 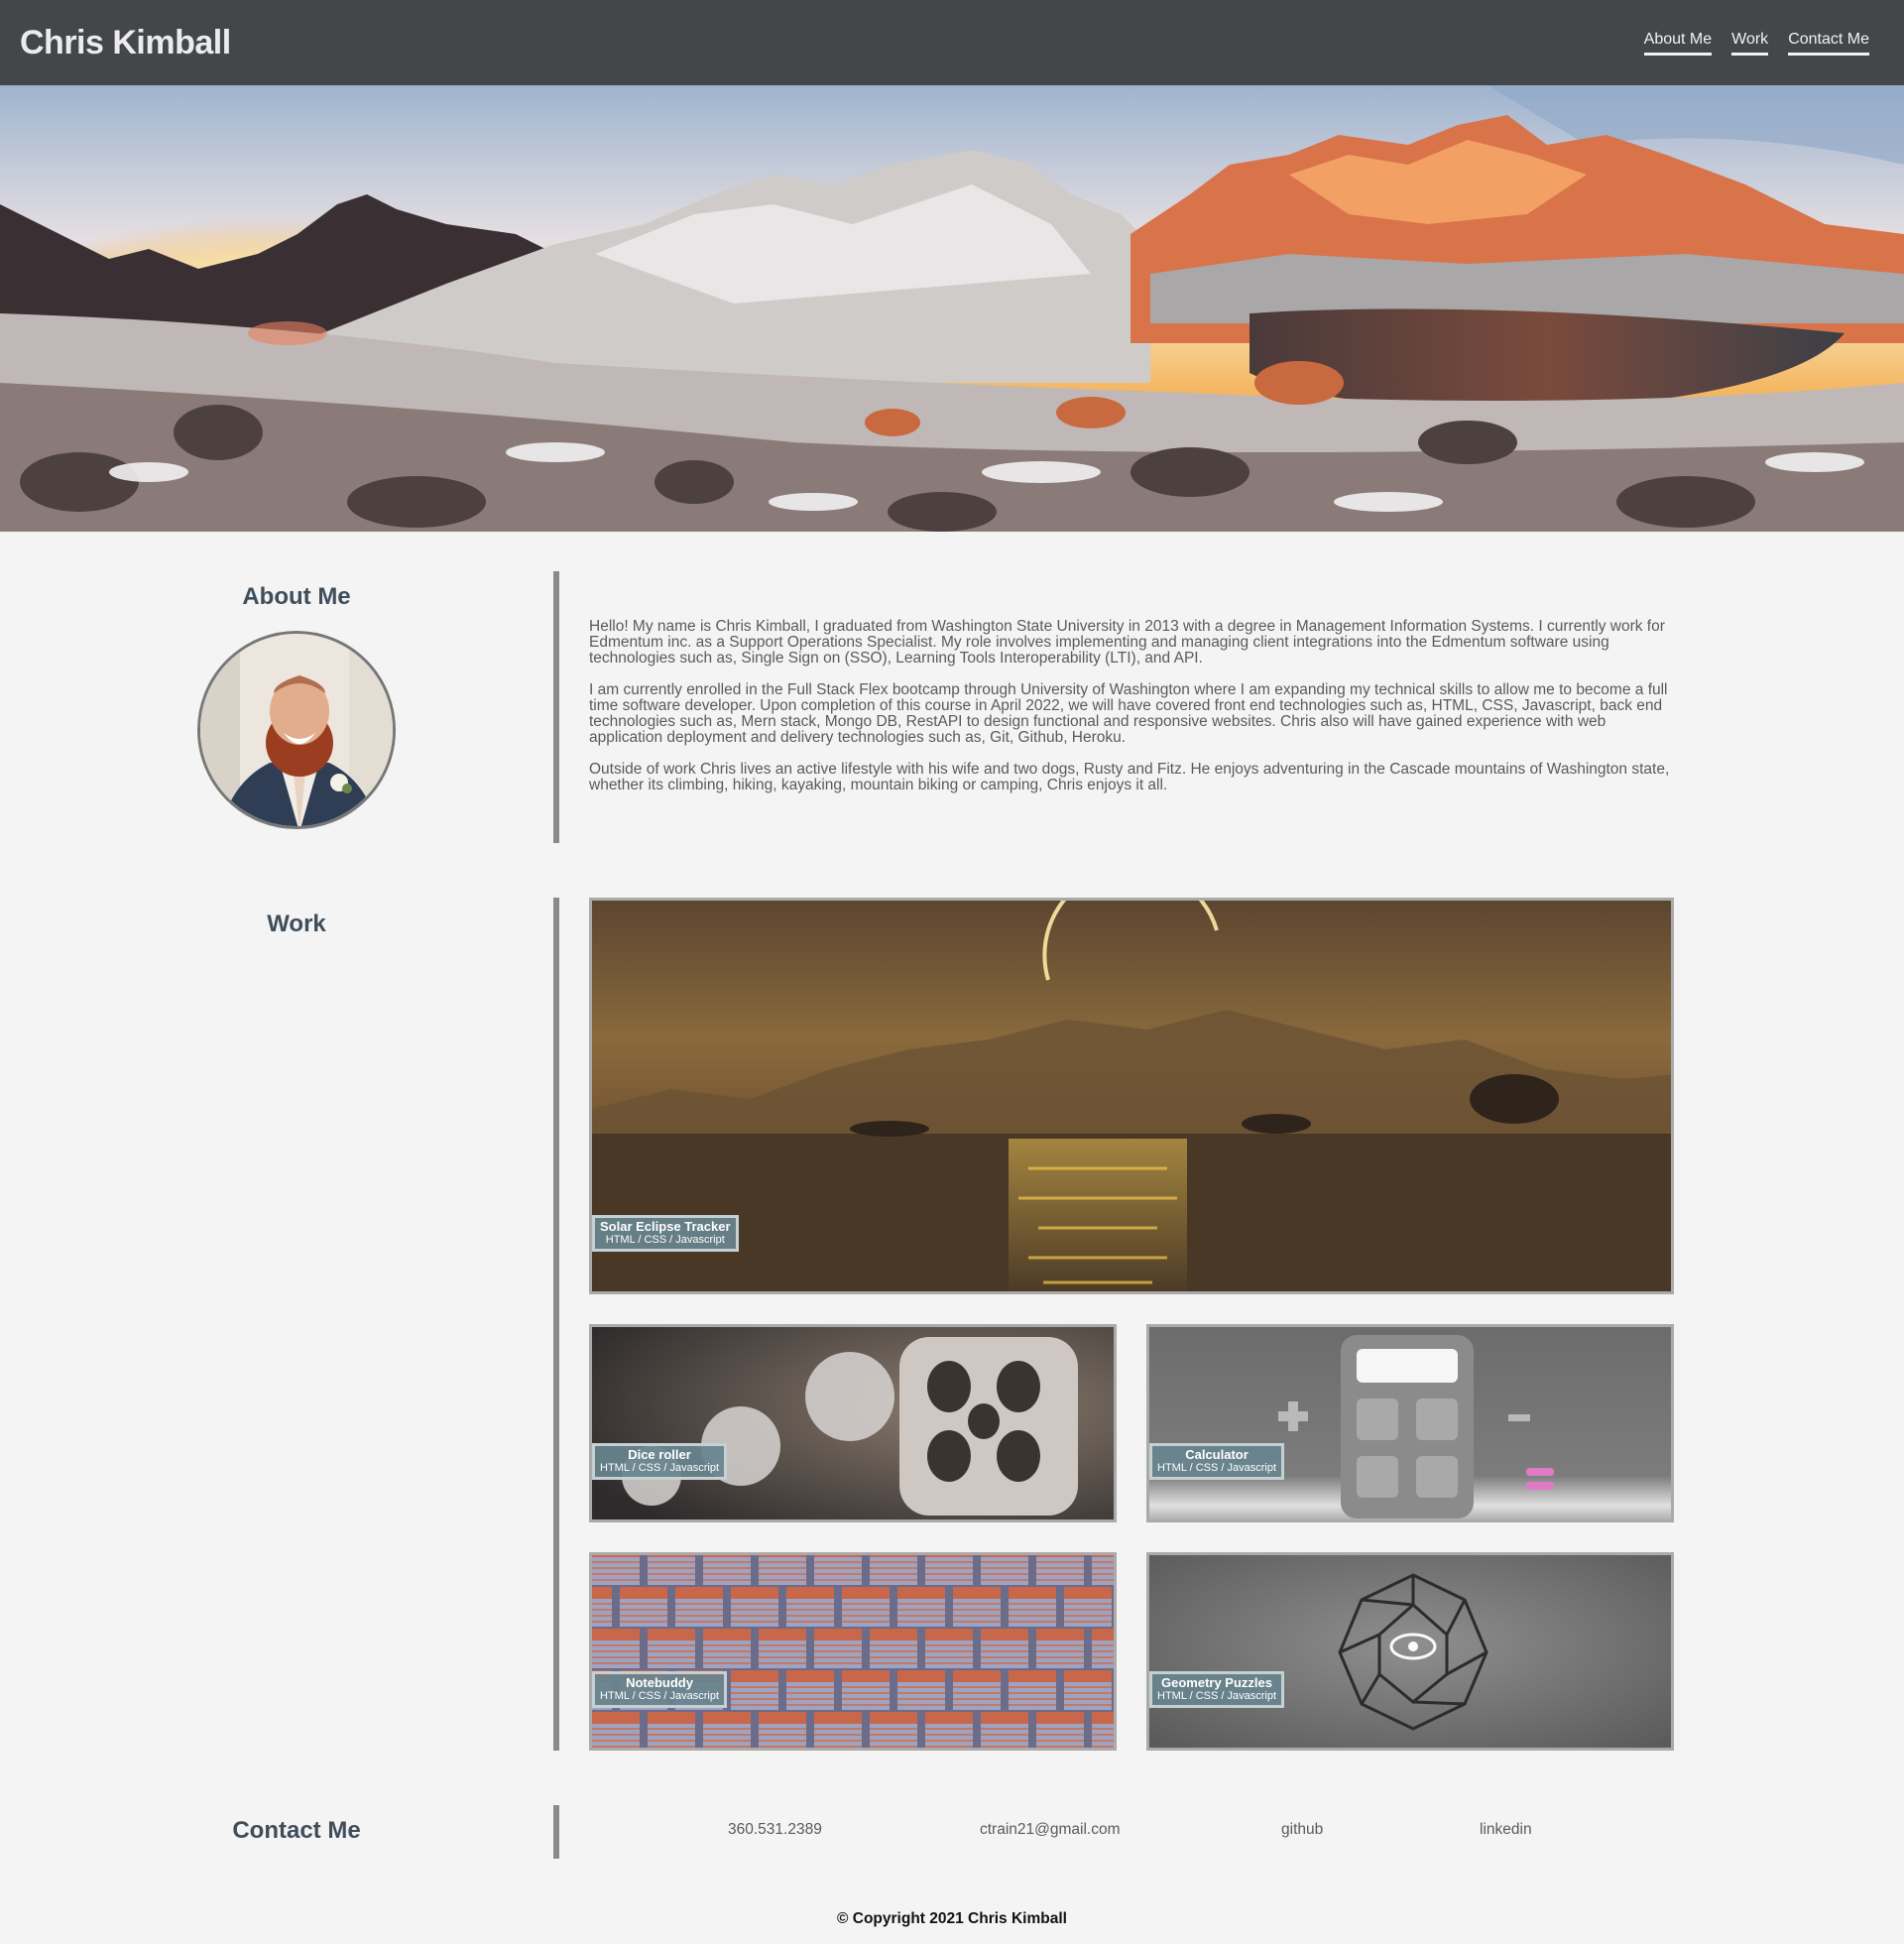 I want to click on project-label: Geometry Puzzles HTML / CSS / Javascript, so click(x=1217, y=1689).